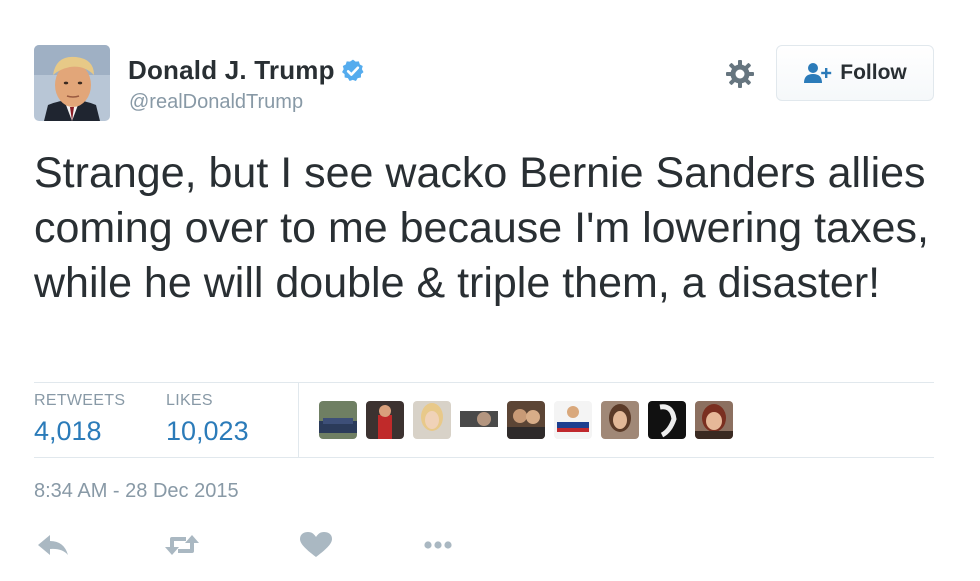 The image size is (980, 581). I want to click on follow-button: Follow, so click(855, 73).